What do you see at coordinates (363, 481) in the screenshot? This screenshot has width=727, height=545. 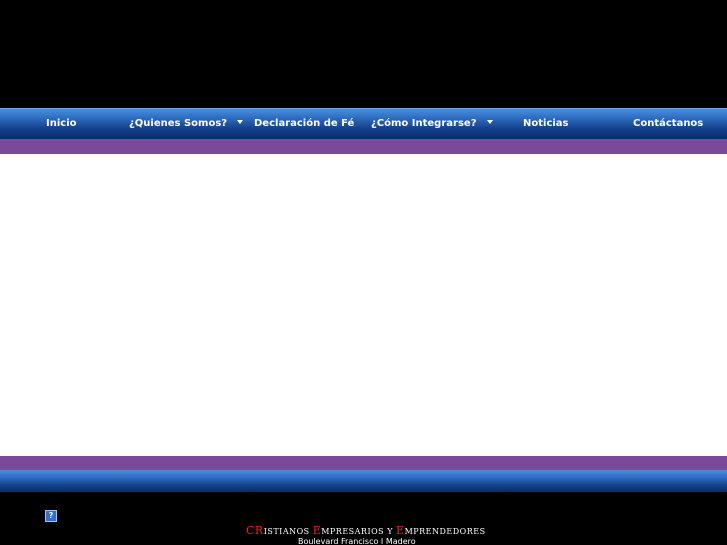 I see `bottom-nav-bar` at bounding box center [363, 481].